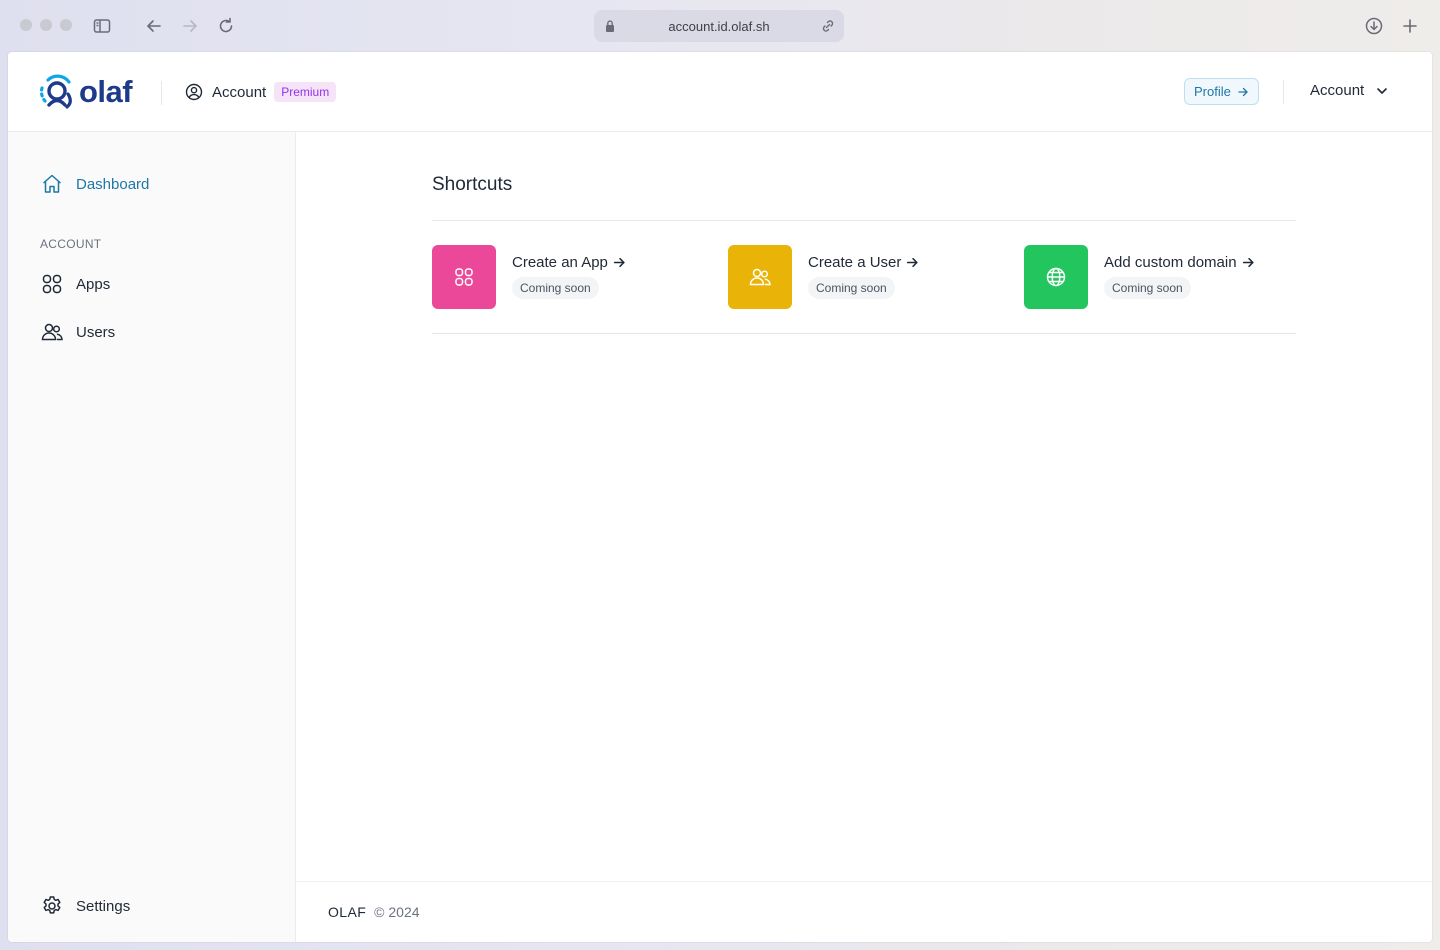 This screenshot has width=1440, height=950. What do you see at coordinates (190, 26) in the screenshot?
I see `forward-arrow-icon` at bounding box center [190, 26].